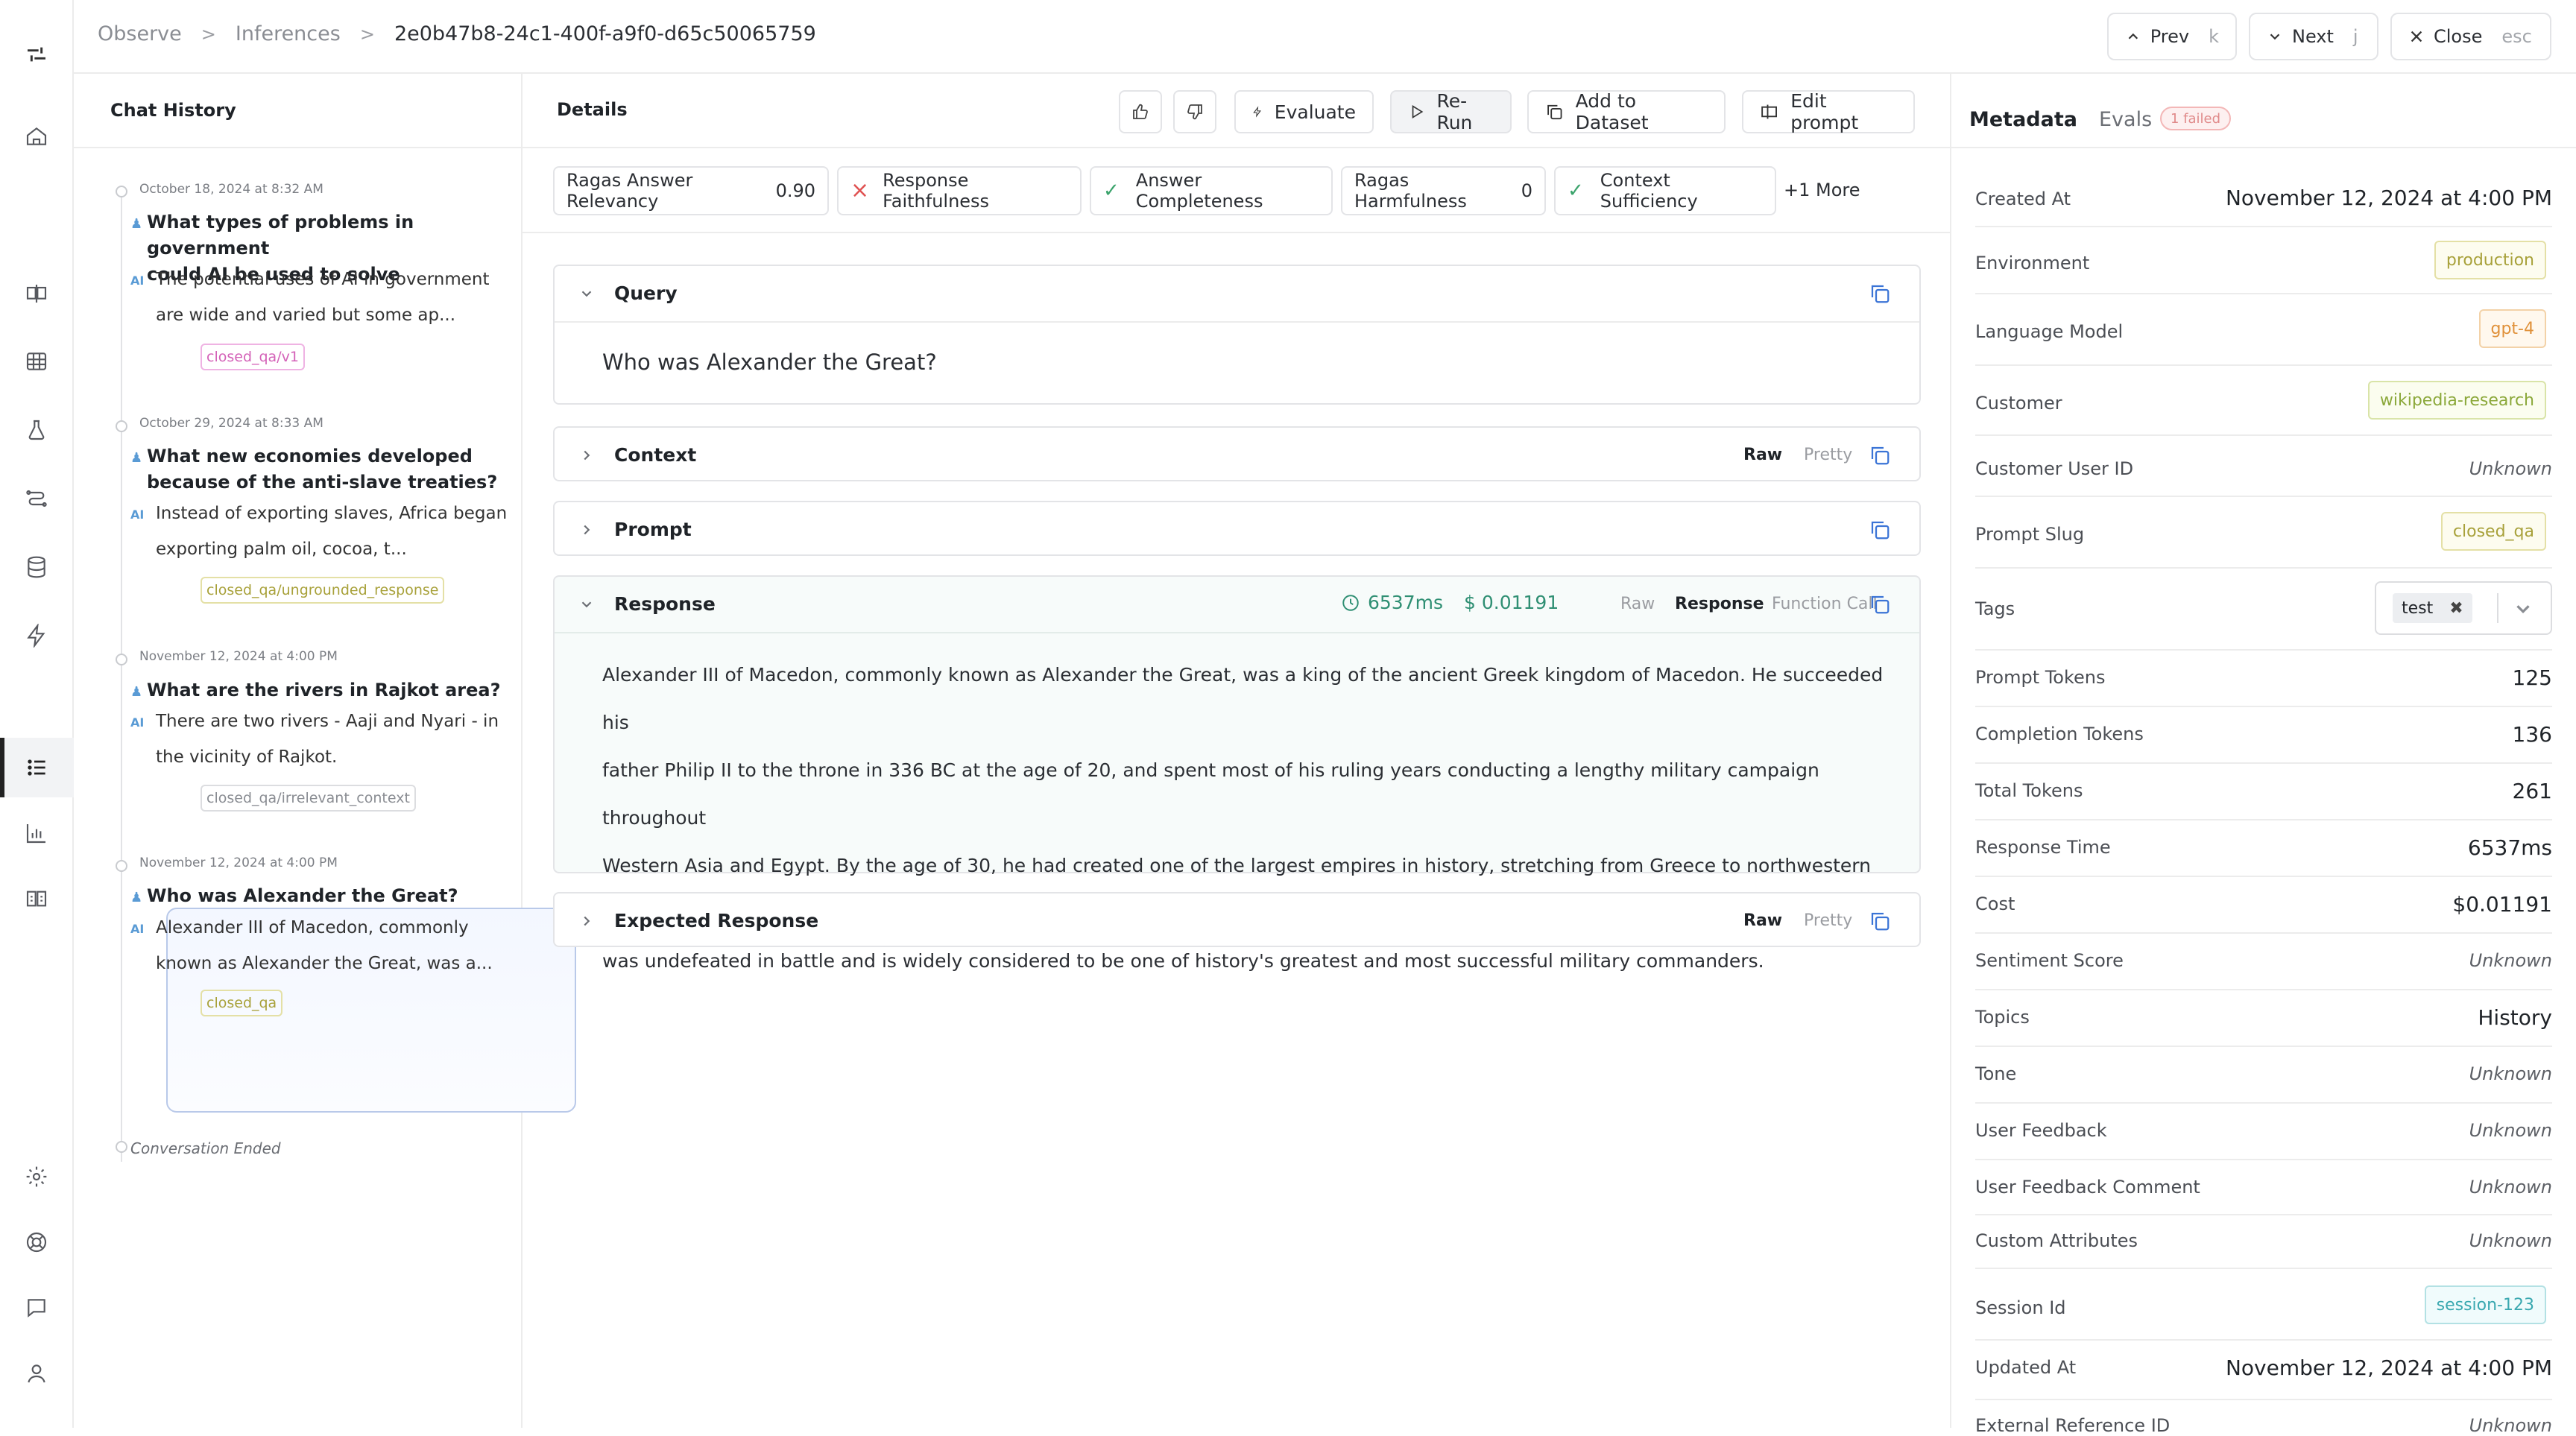 This screenshot has width=2576, height=1436. I want to click on gear-icon, so click(36, 1177).